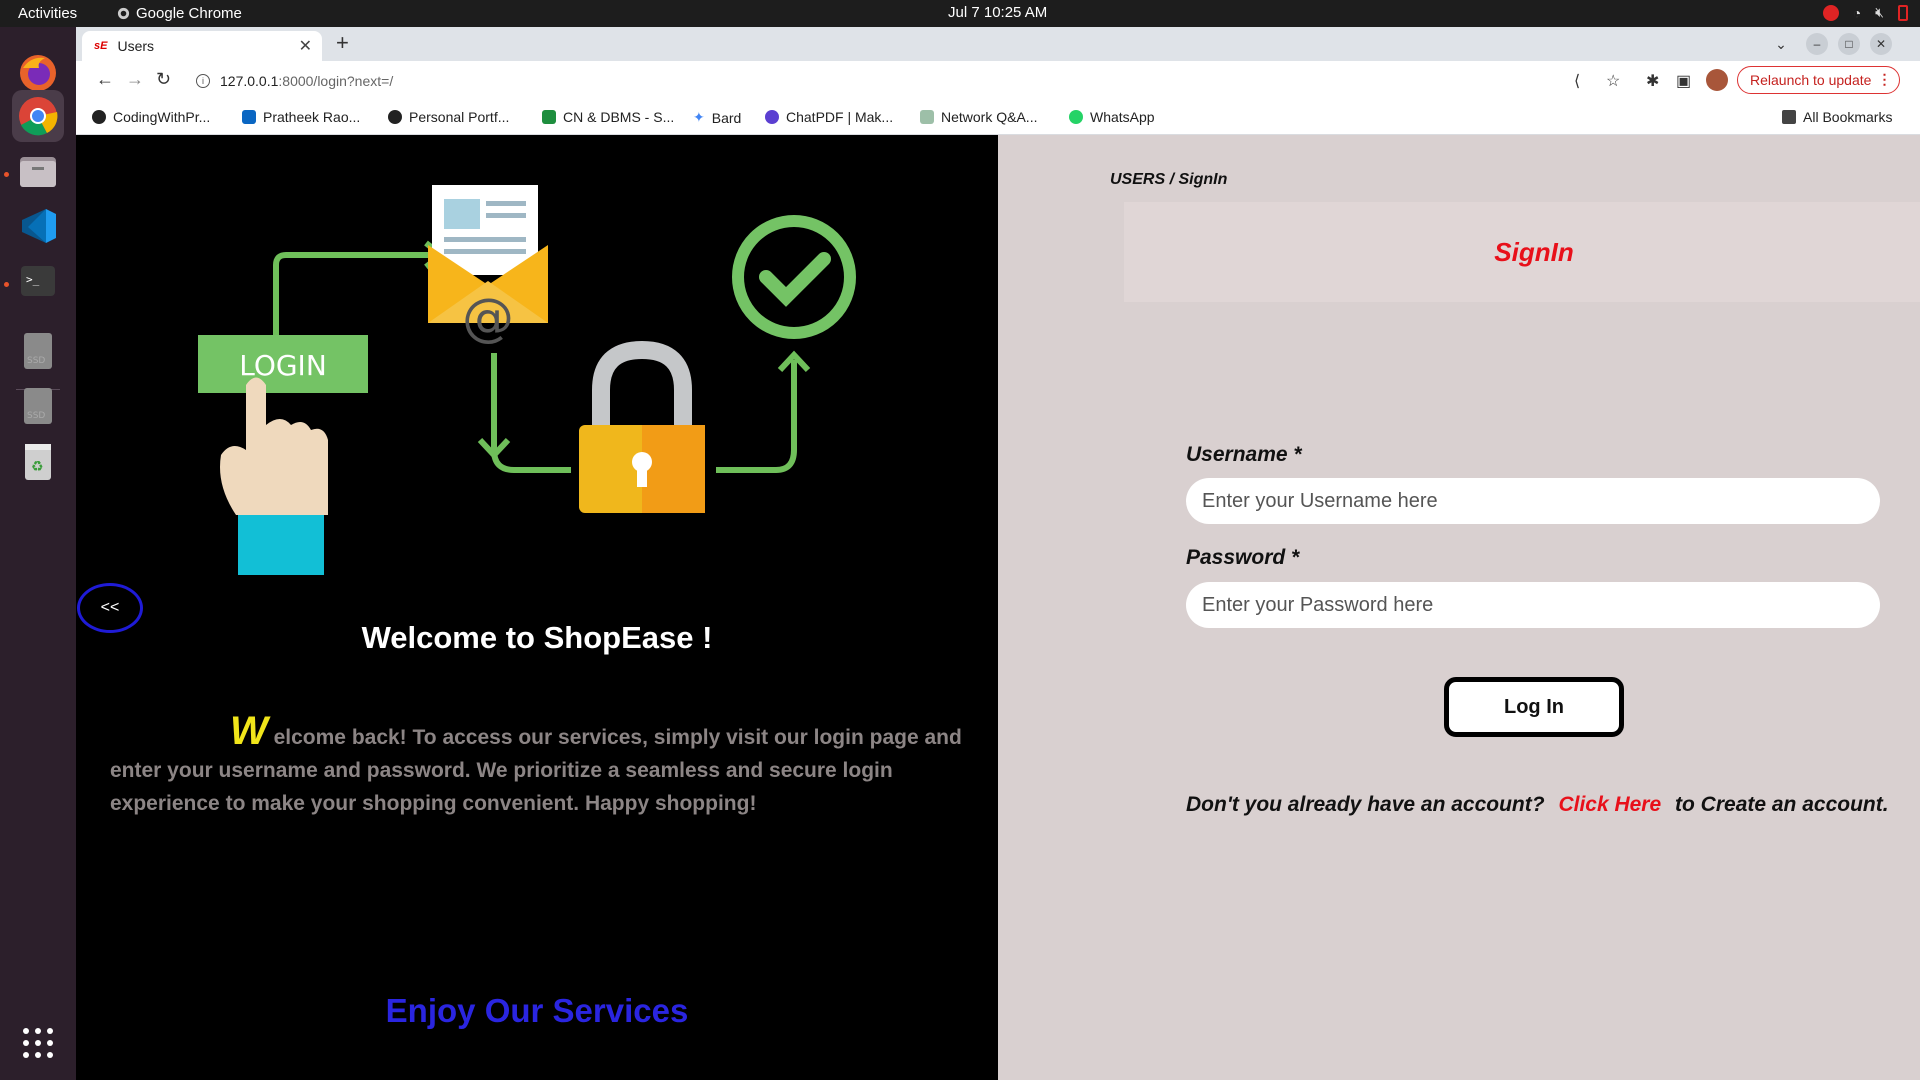 The image size is (1920, 1080). I want to click on system-tray: ◔ 🔇︎, so click(1865, 12).